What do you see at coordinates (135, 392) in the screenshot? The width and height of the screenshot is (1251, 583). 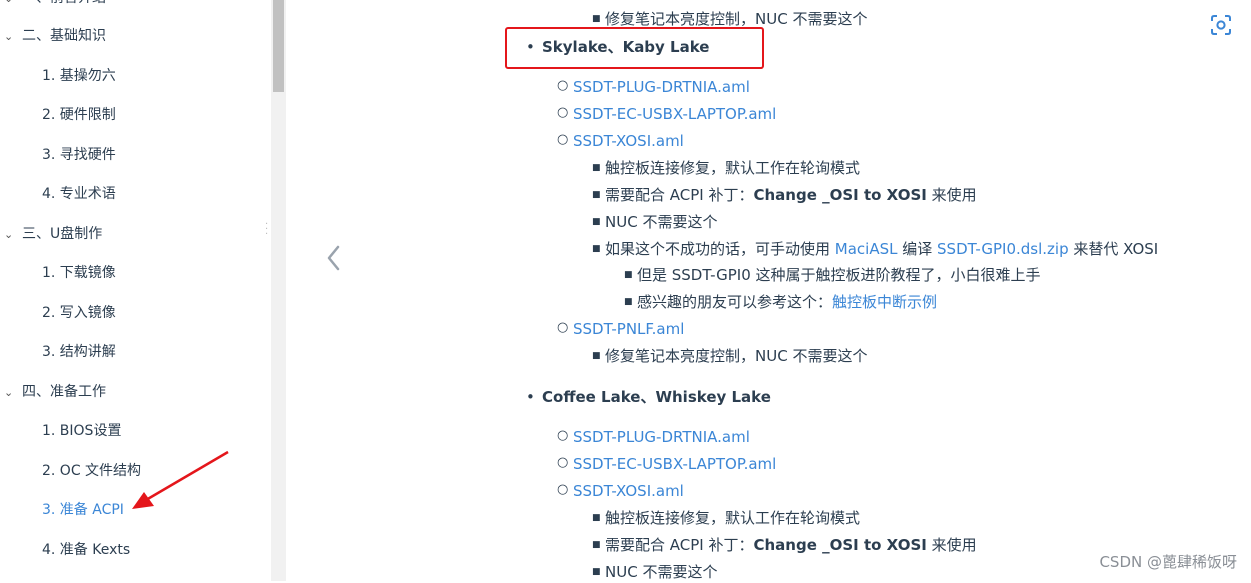 I see `sidebar-item-10: ⌄ 四、准备工作` at bounding box center [135, 392].